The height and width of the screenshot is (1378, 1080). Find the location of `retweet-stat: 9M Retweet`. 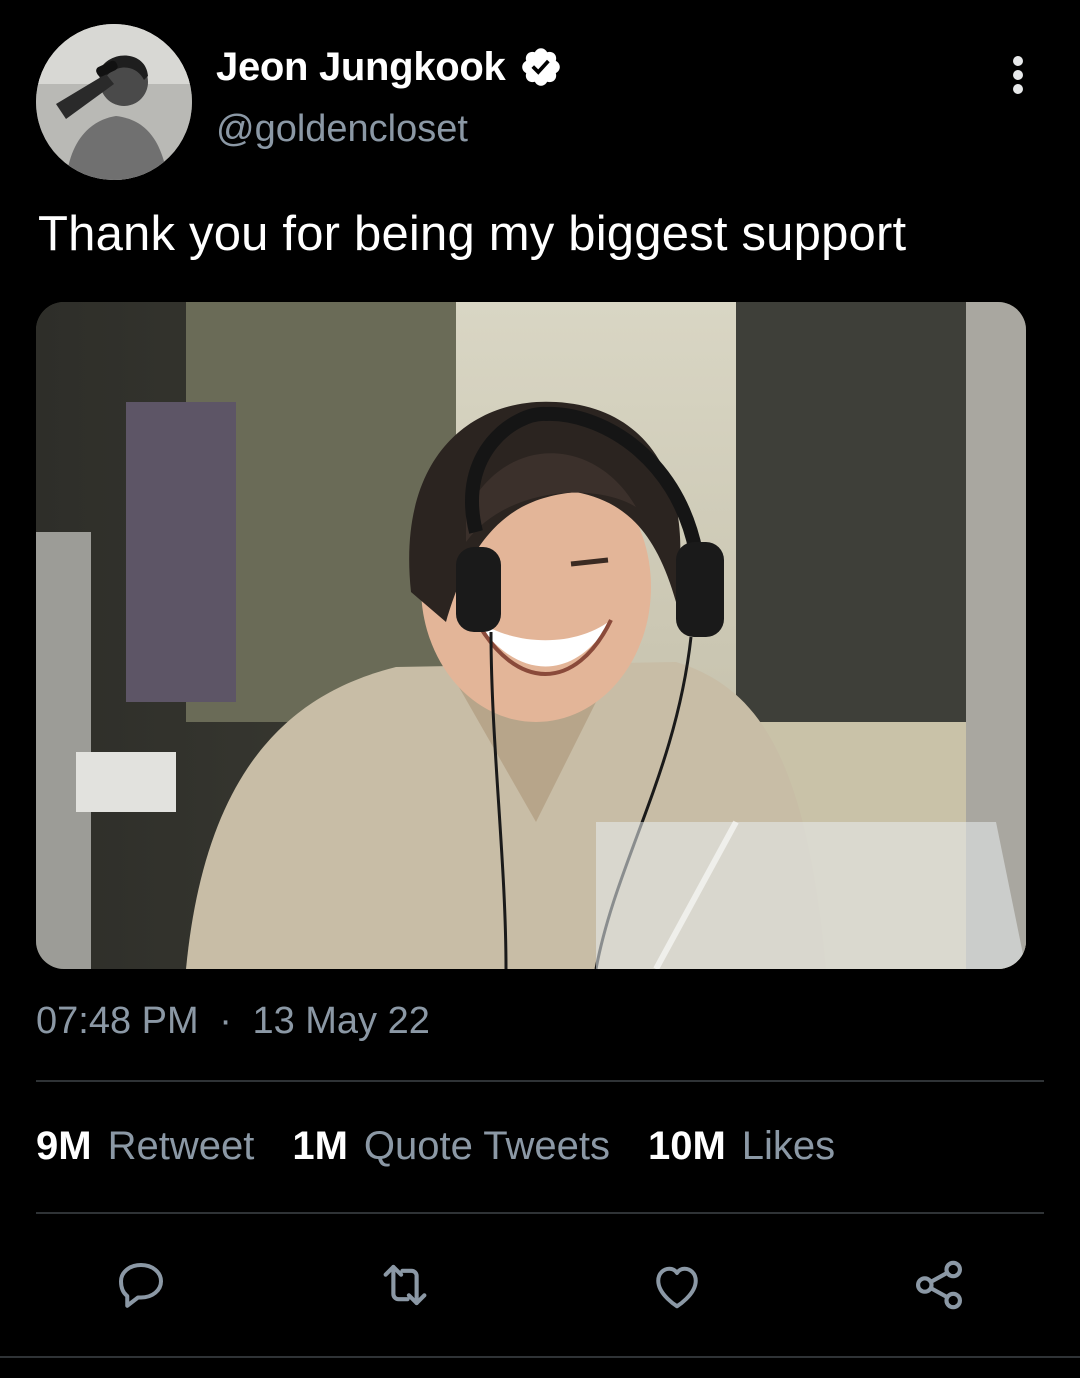

retweet-stat: 9M Retweet is located at coordinates (145, 1146).